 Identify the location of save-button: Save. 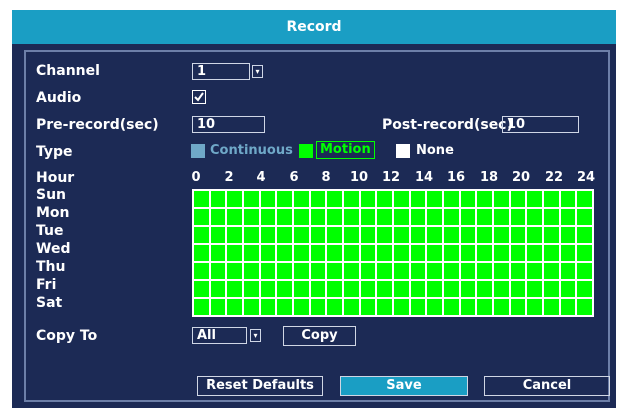
(404, 386).